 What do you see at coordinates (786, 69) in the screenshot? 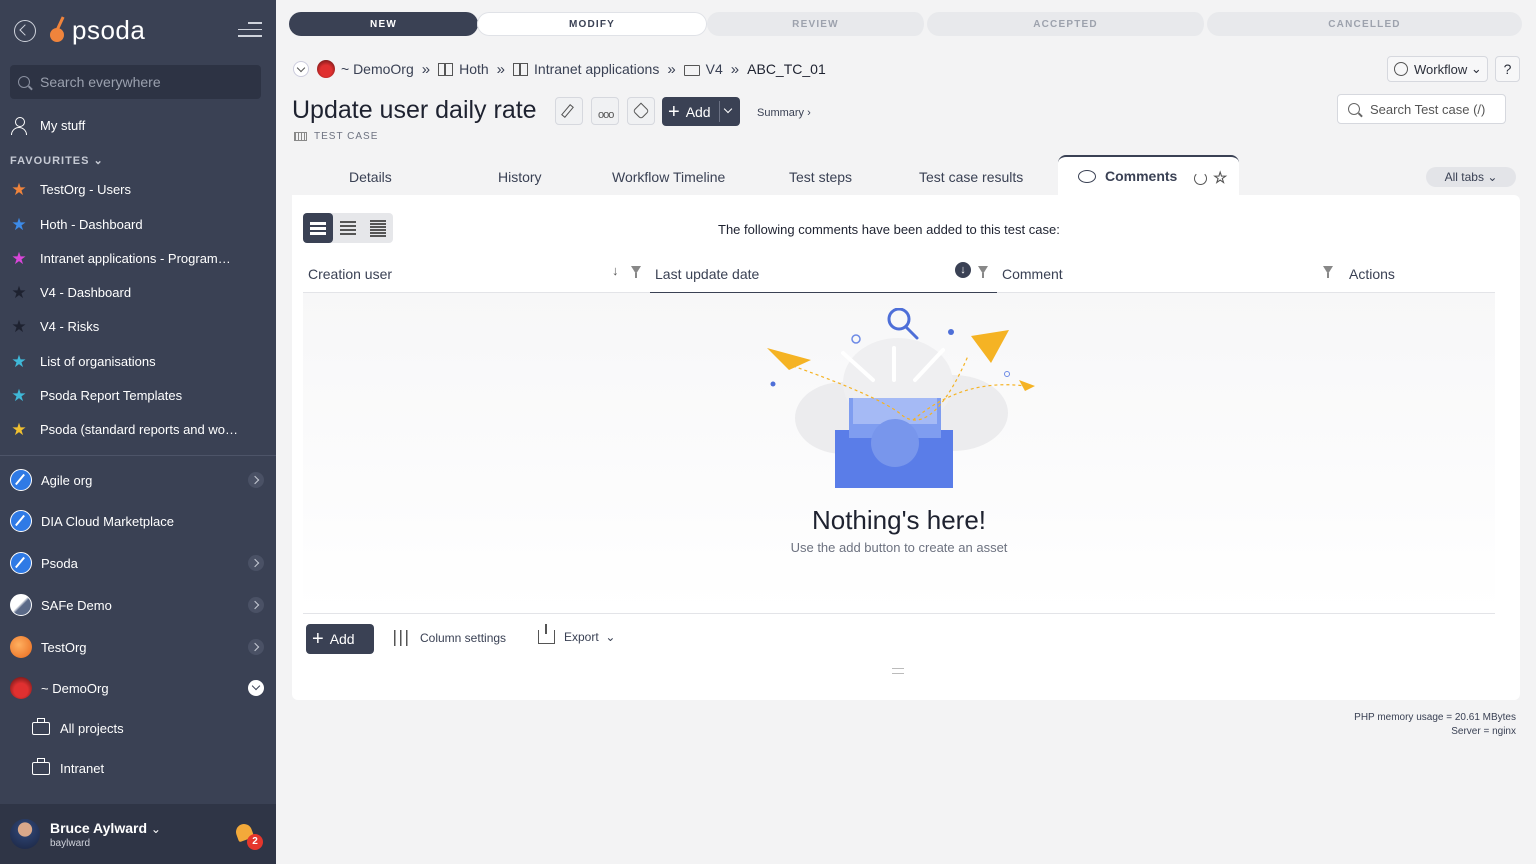
I see `breadcrumb-current: ABC_TC_01` at bounding box center [786, 69].